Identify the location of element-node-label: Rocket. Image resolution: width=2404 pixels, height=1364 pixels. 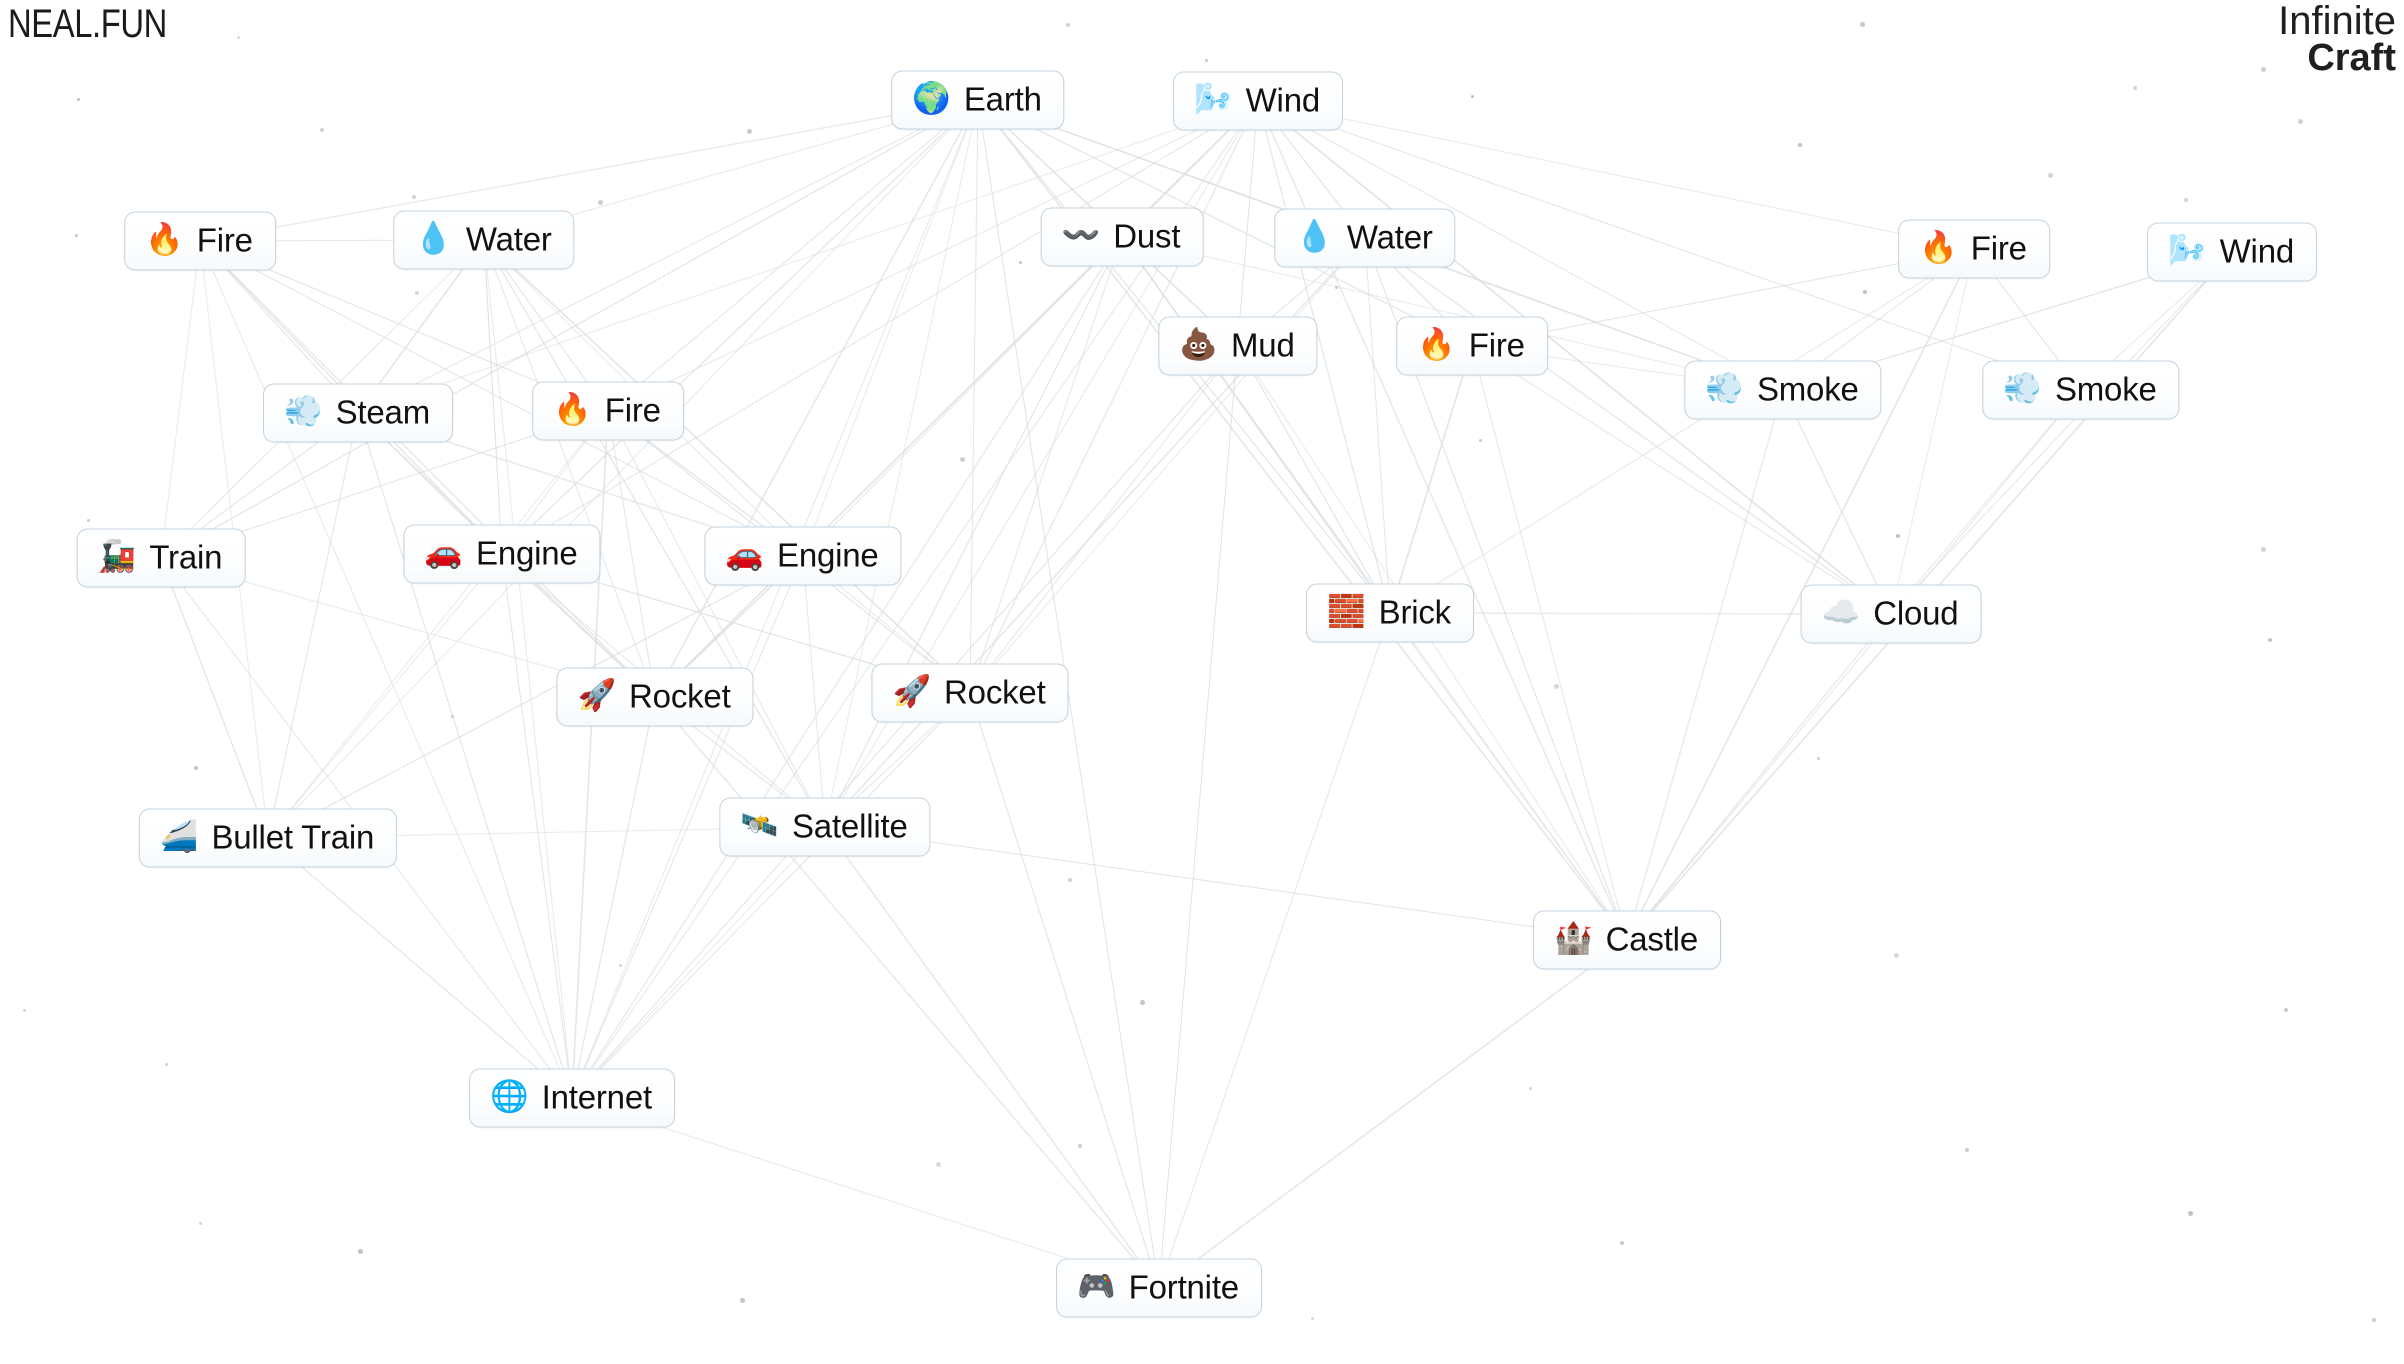
(995, 692).